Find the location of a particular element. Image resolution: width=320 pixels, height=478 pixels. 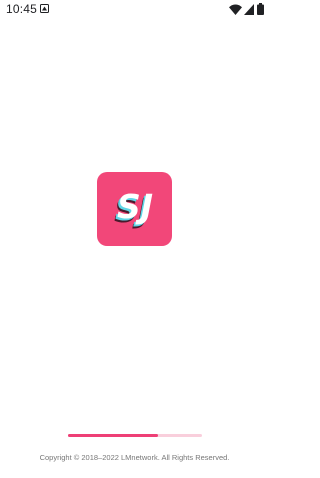

battery-icon is located at coordinates (260, 9).